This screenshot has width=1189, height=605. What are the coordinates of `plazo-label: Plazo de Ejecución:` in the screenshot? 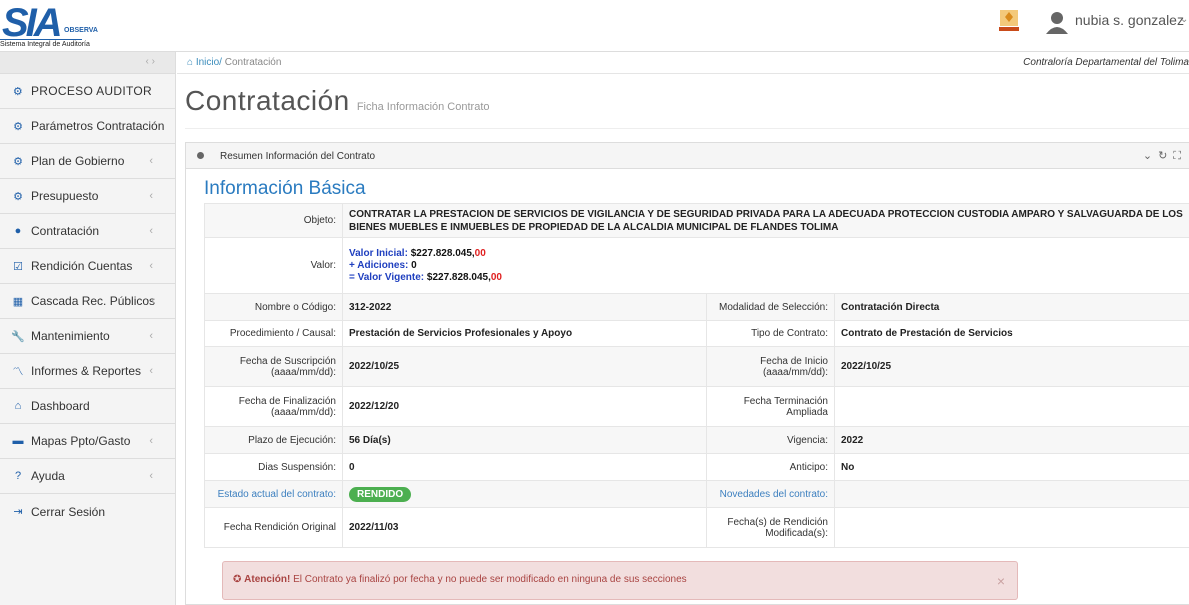 It's located at (273, 440).